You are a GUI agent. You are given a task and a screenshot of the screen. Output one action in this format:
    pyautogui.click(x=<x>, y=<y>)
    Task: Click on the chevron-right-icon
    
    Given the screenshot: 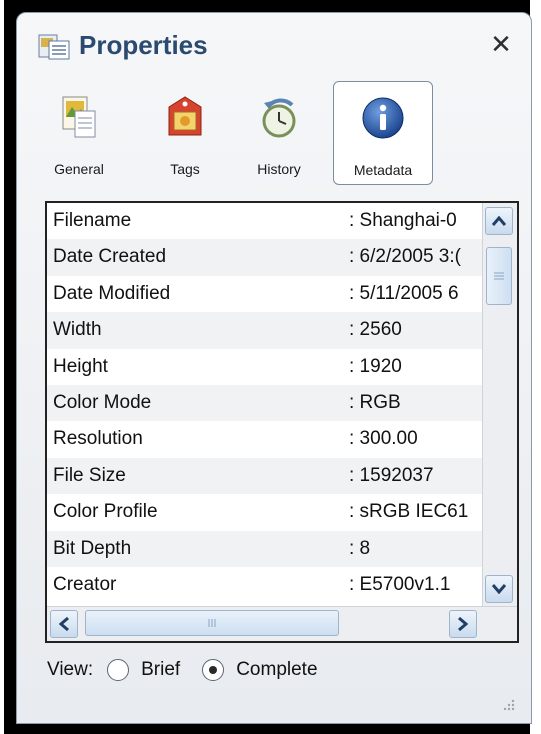 What is the action you would take?
    pyautogui.click(x=463, y=624)
    